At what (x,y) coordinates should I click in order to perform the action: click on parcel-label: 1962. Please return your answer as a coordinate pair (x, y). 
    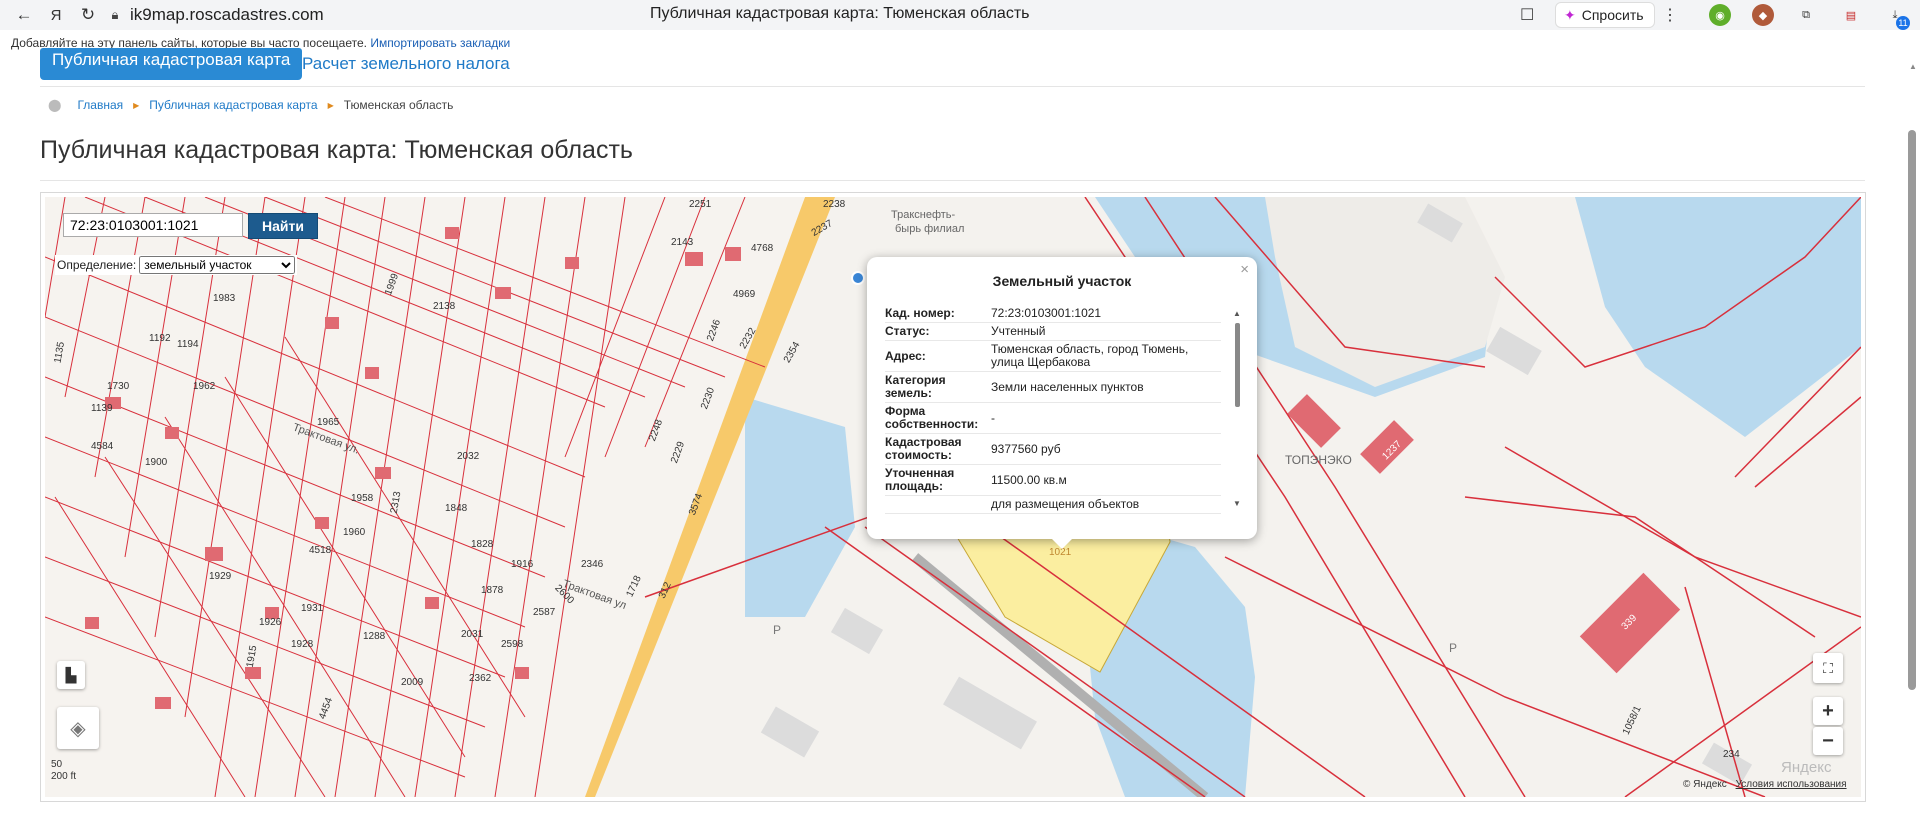
    Looking at the image, I should click on (204, 386).